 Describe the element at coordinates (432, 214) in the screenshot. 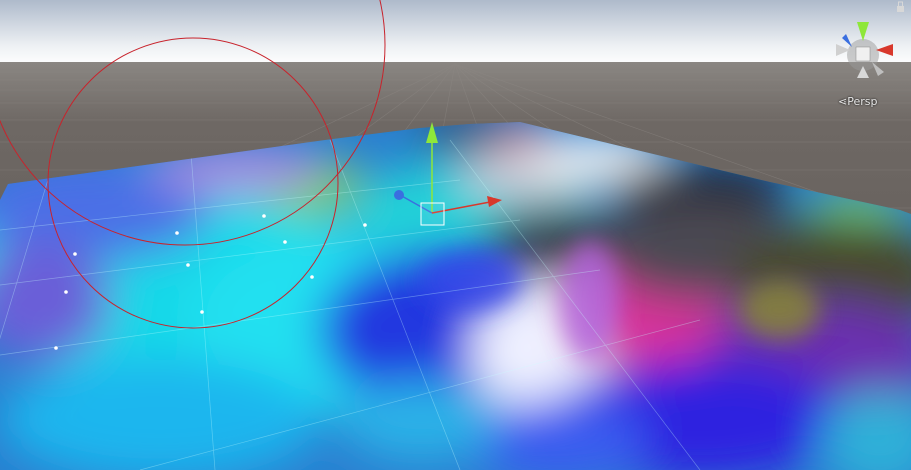

I see `move-plane-handle` at that location.